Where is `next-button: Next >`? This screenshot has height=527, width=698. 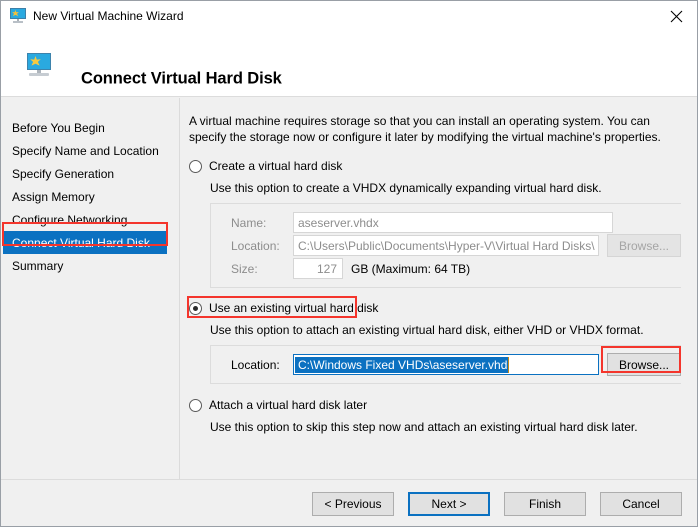 next-button: Next > is located at coordinates (449, 504).